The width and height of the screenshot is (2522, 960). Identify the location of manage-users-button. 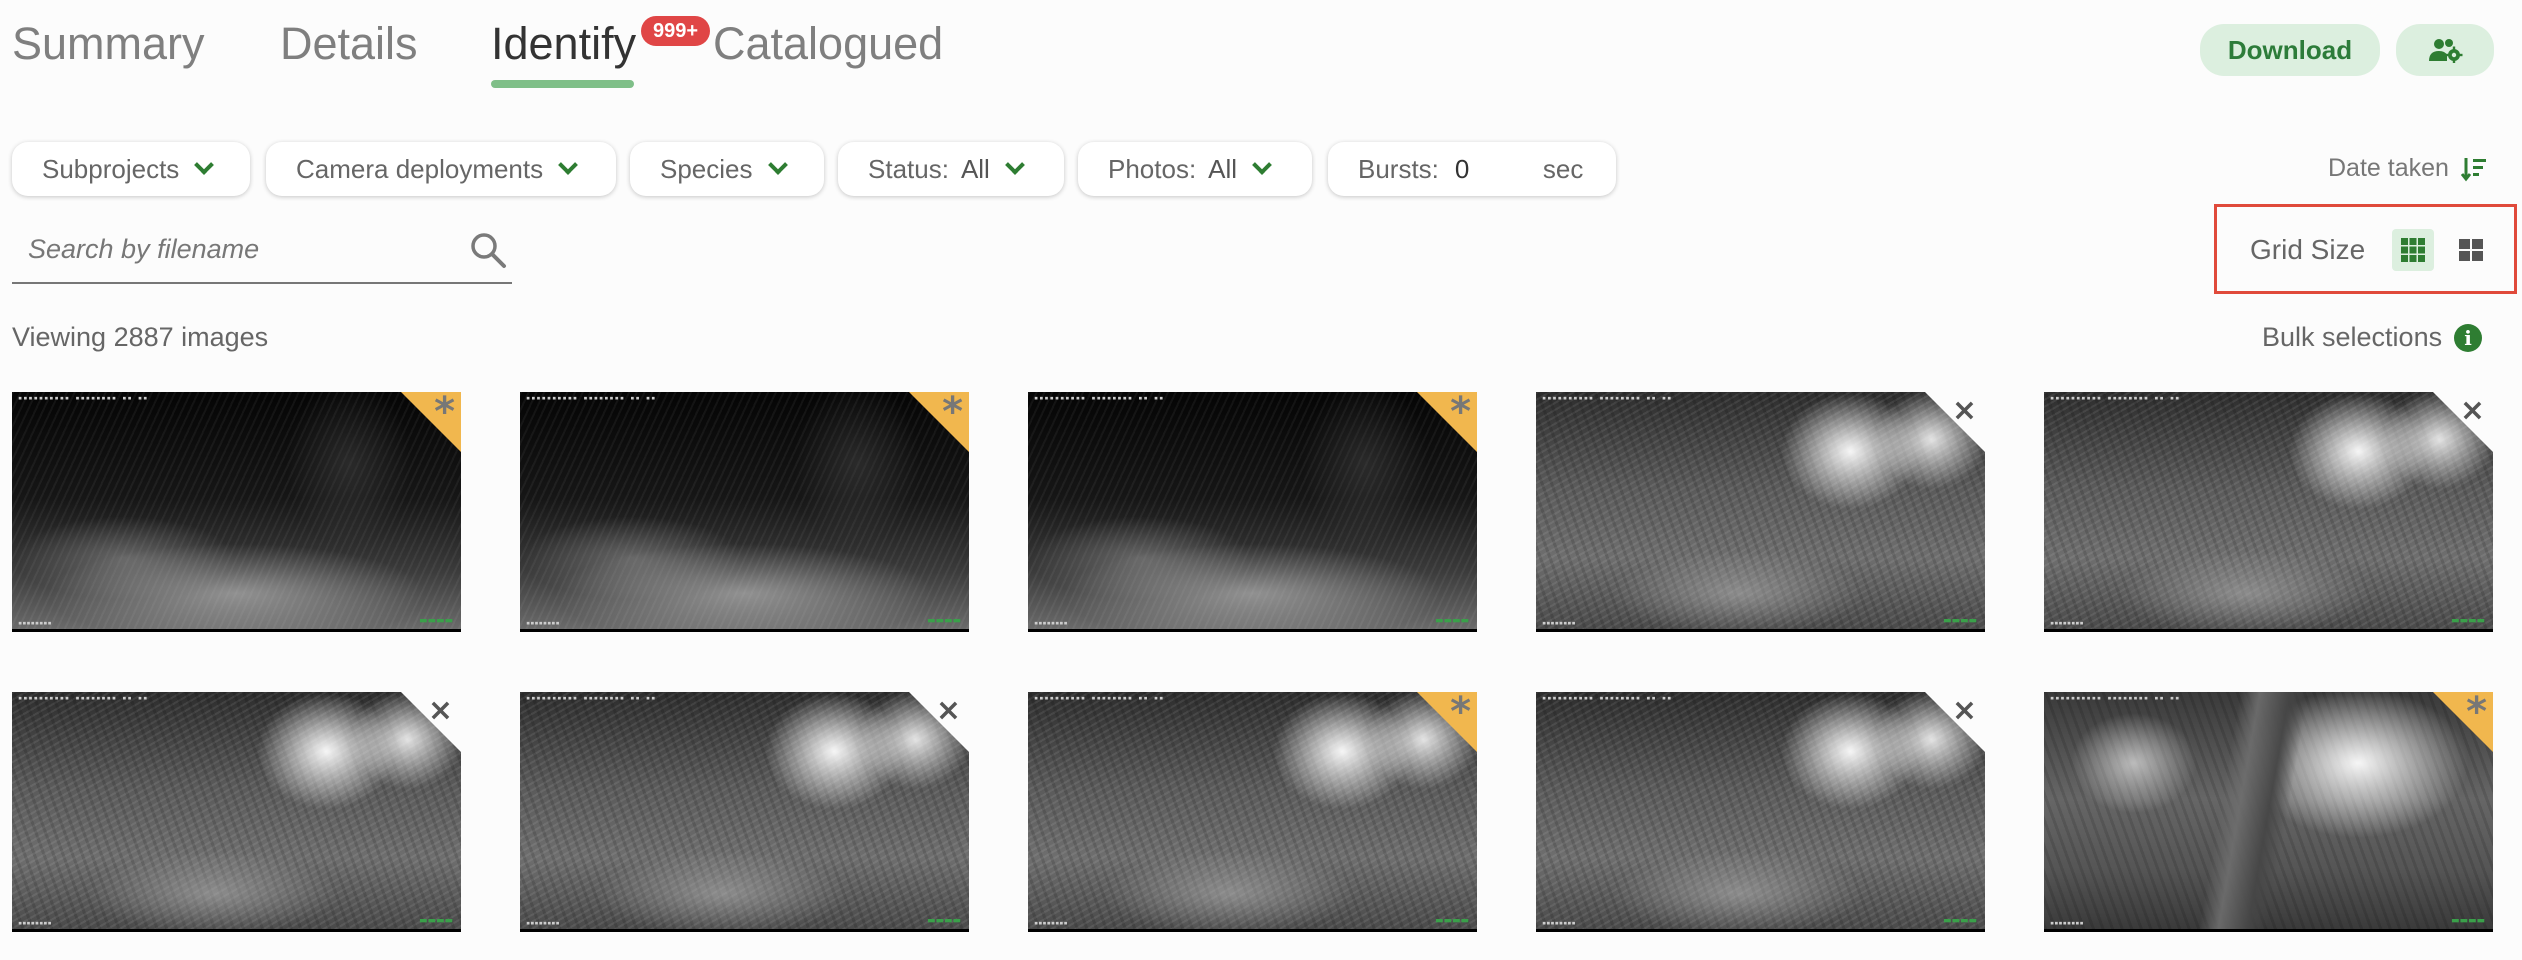
(2445, 50).